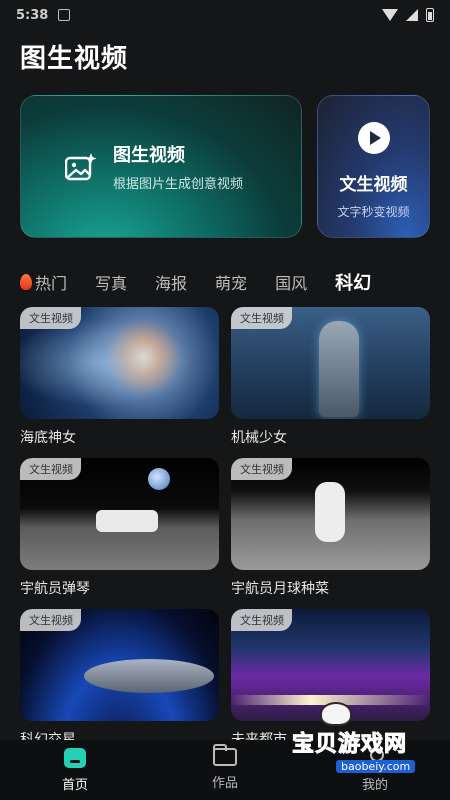 The height and width of the screenshot is (800, 450). I want to click on tab-hot: 热门, so click(43, 282).